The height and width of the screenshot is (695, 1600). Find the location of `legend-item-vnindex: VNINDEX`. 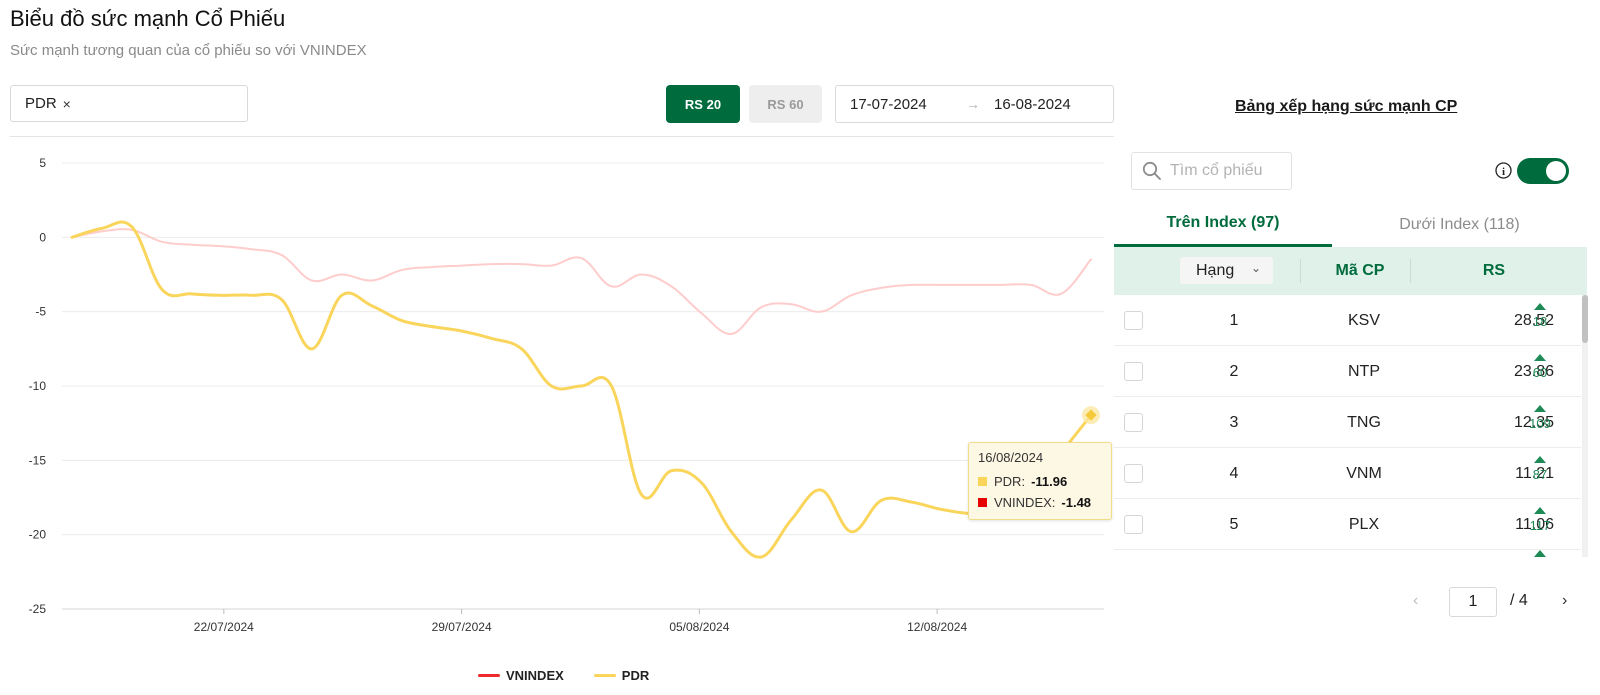

legend-item-vnindex: VNINDEX is located at coordinates (521, 675).